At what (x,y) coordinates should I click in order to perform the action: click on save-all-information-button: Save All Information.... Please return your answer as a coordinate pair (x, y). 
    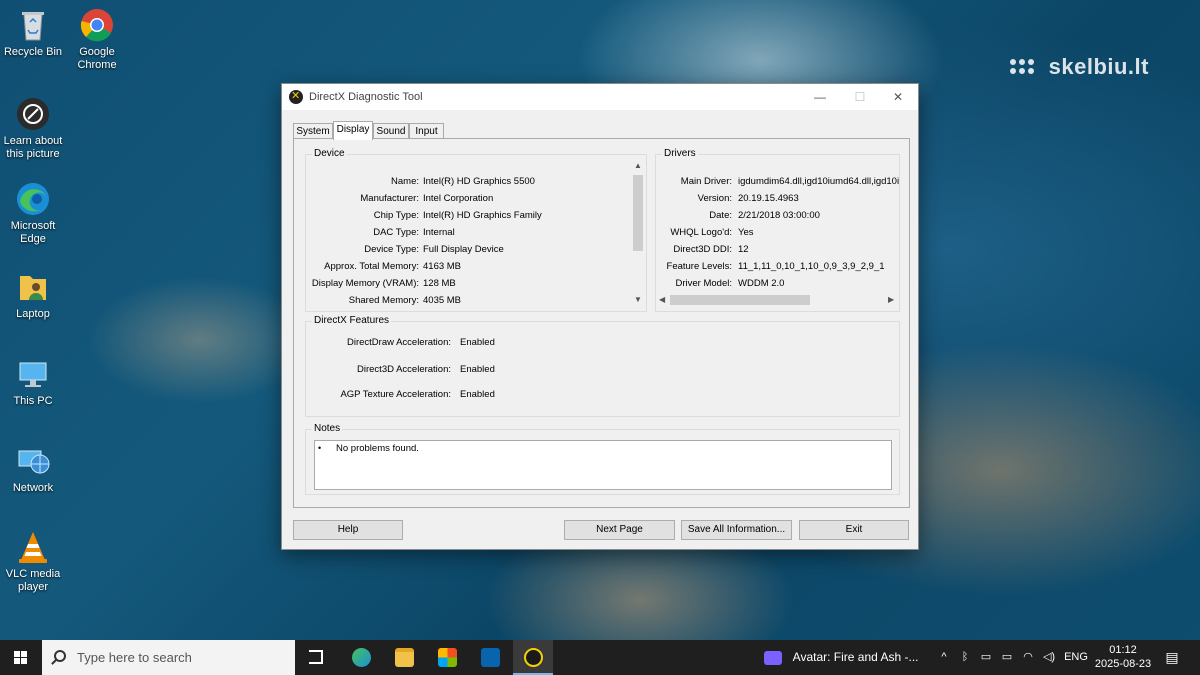
    Looking at the image, I should click on (736, 530).